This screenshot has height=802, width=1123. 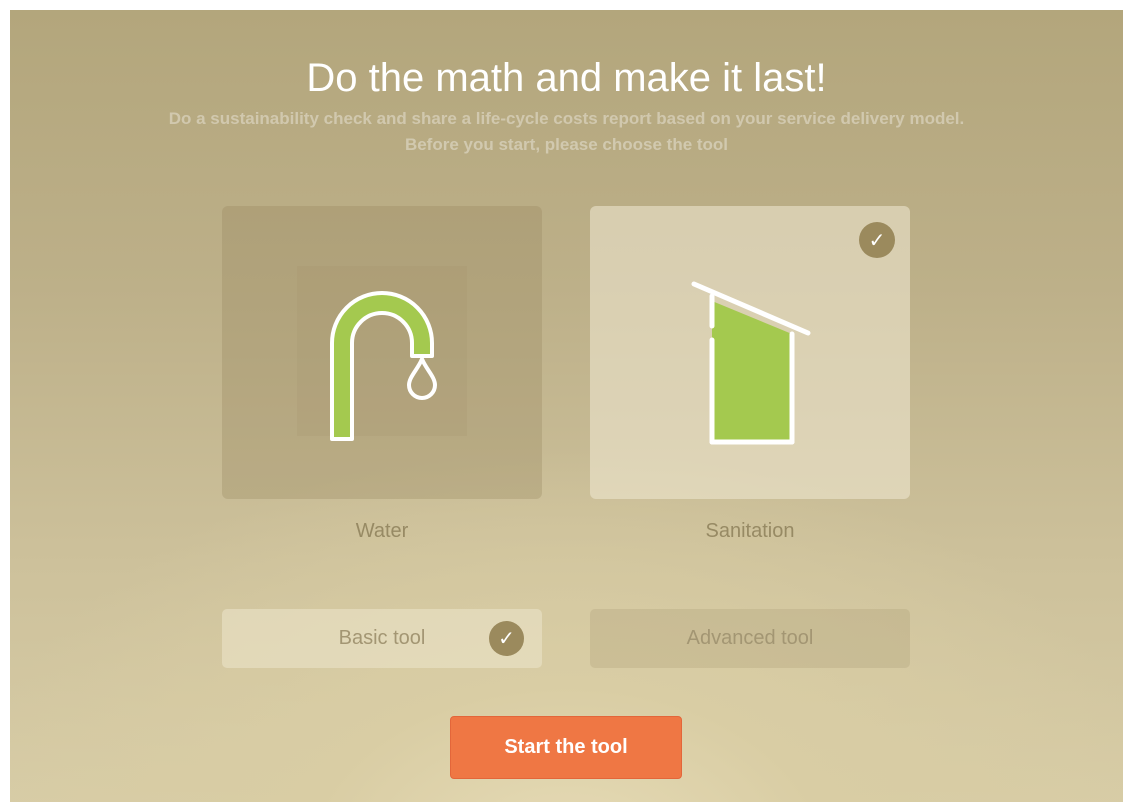 What do you see at coordinates (566, 77) in the screenshot?
I see `page-title: Do the math and make it last!` at bounding box center [566, 77].